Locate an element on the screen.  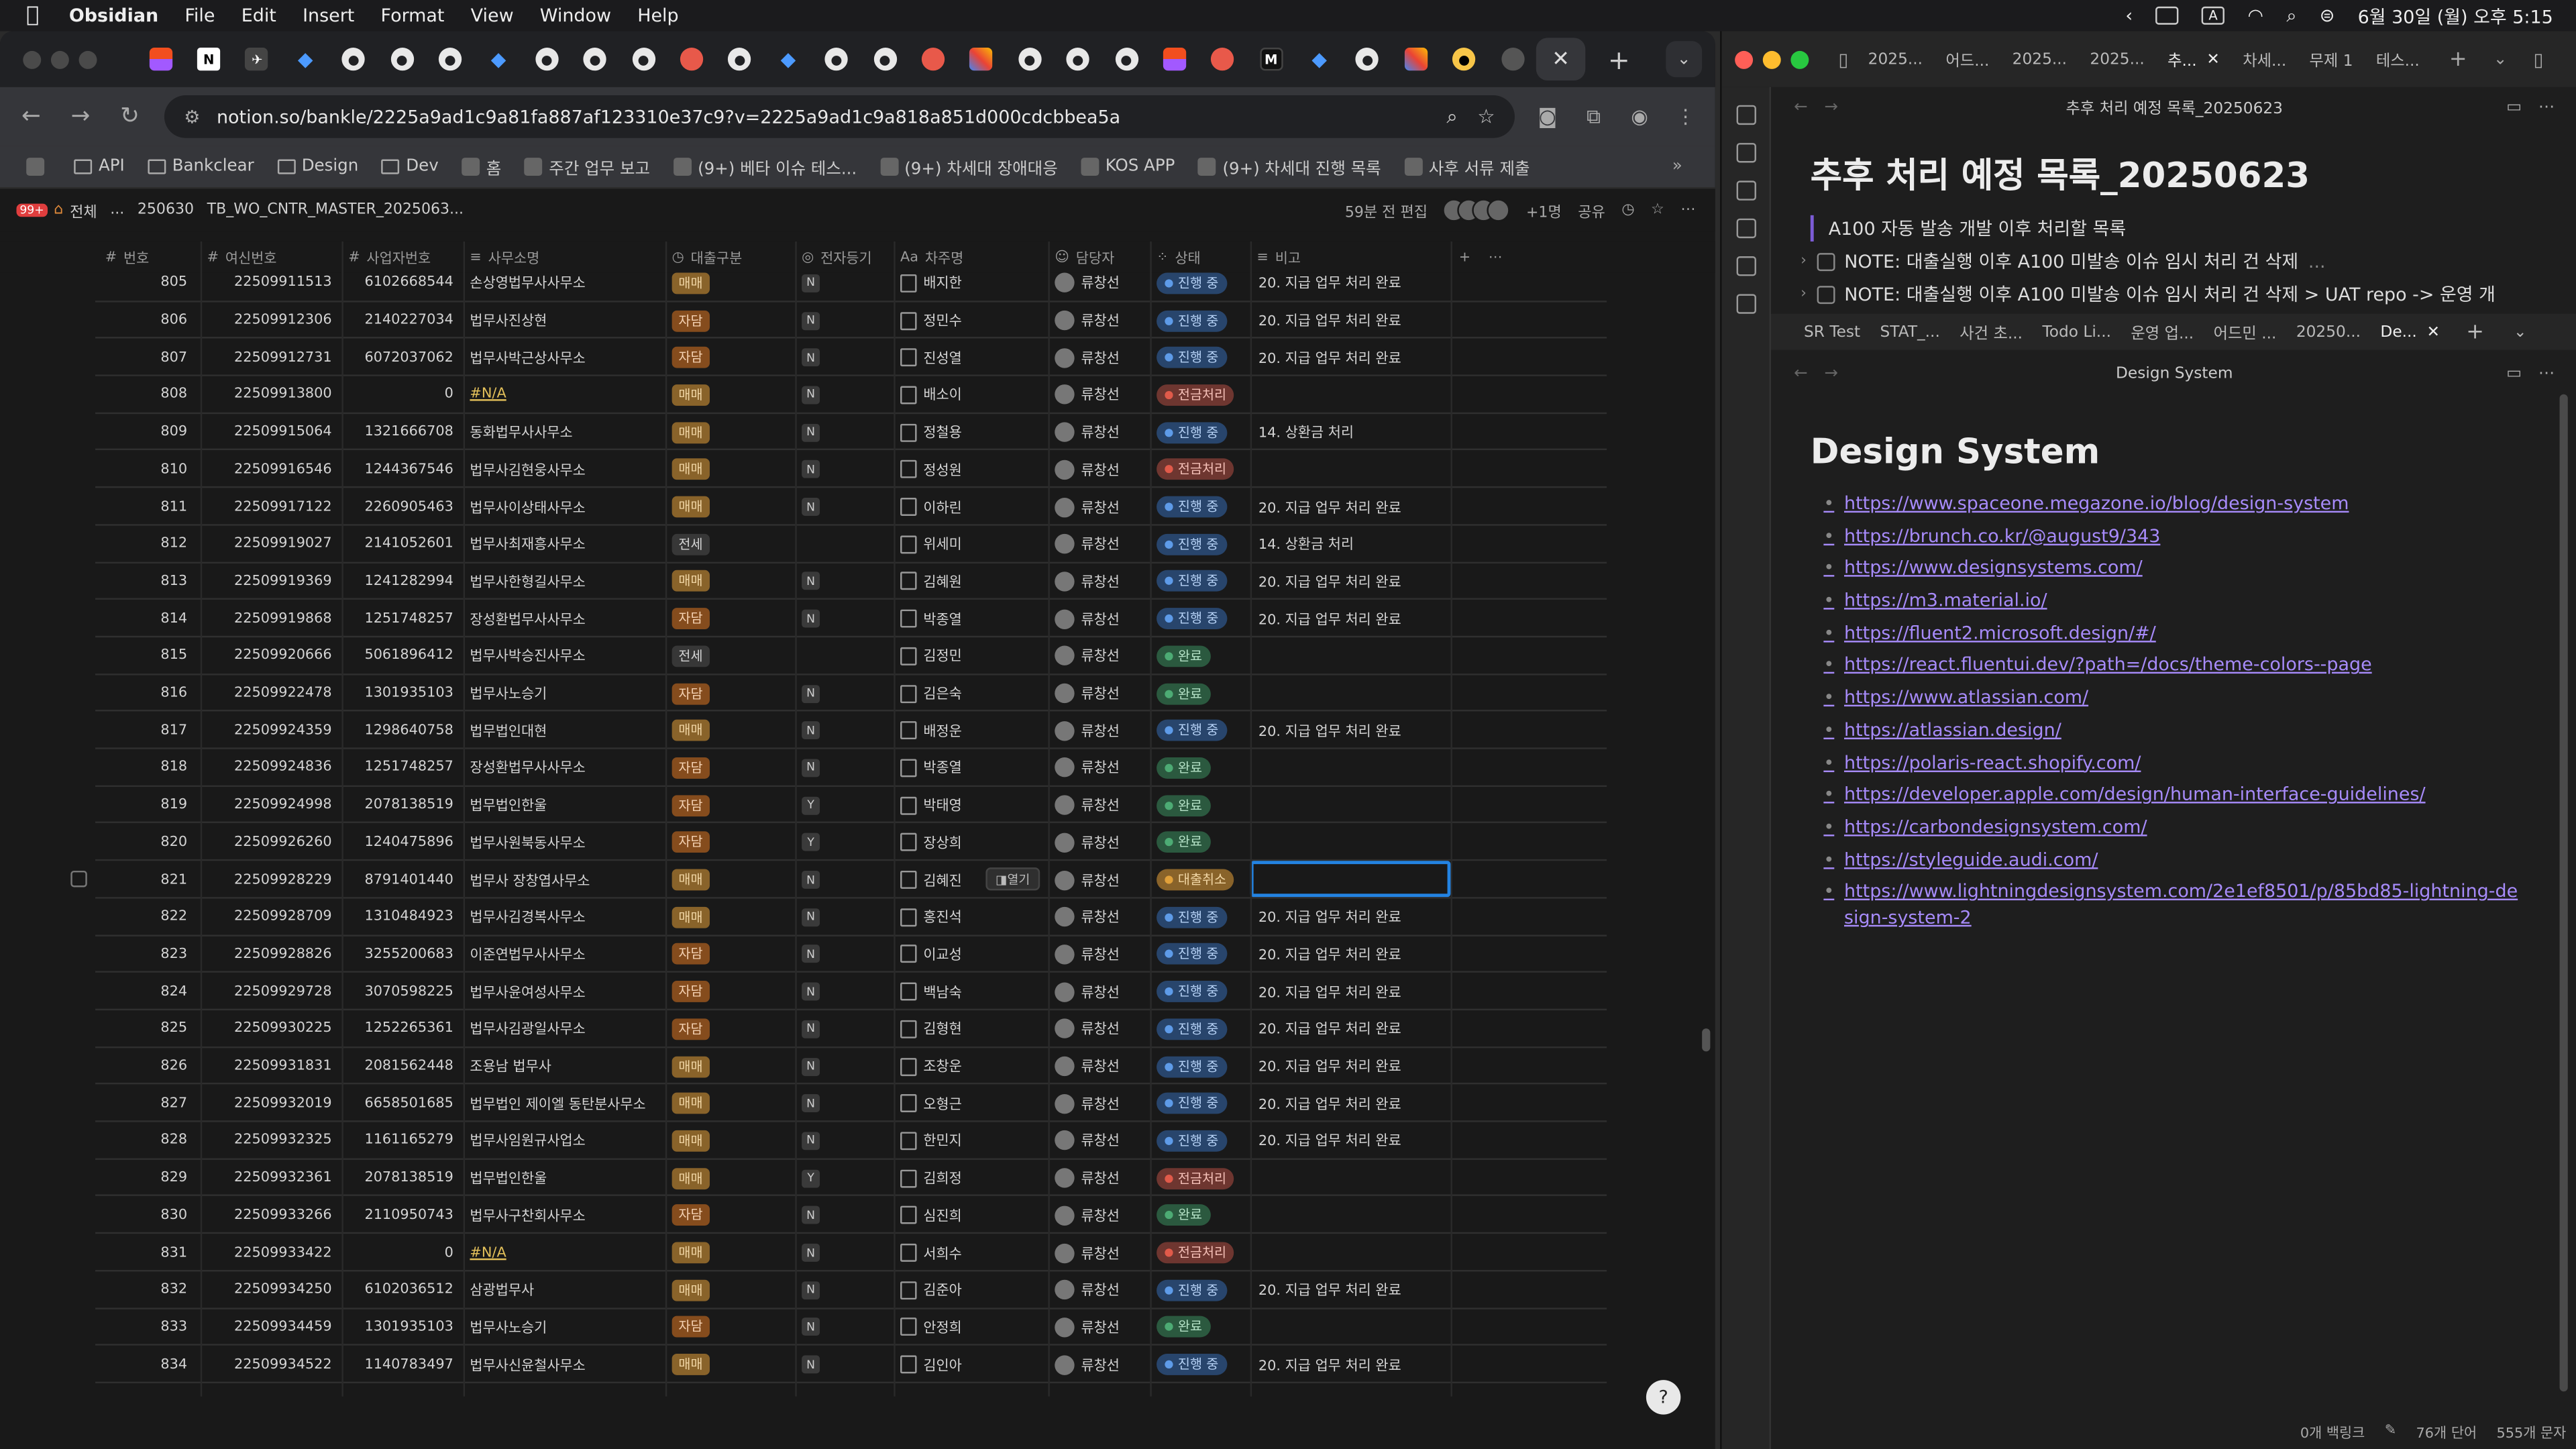
borrower-name: 진성열 is located at coordinates (942, 357).